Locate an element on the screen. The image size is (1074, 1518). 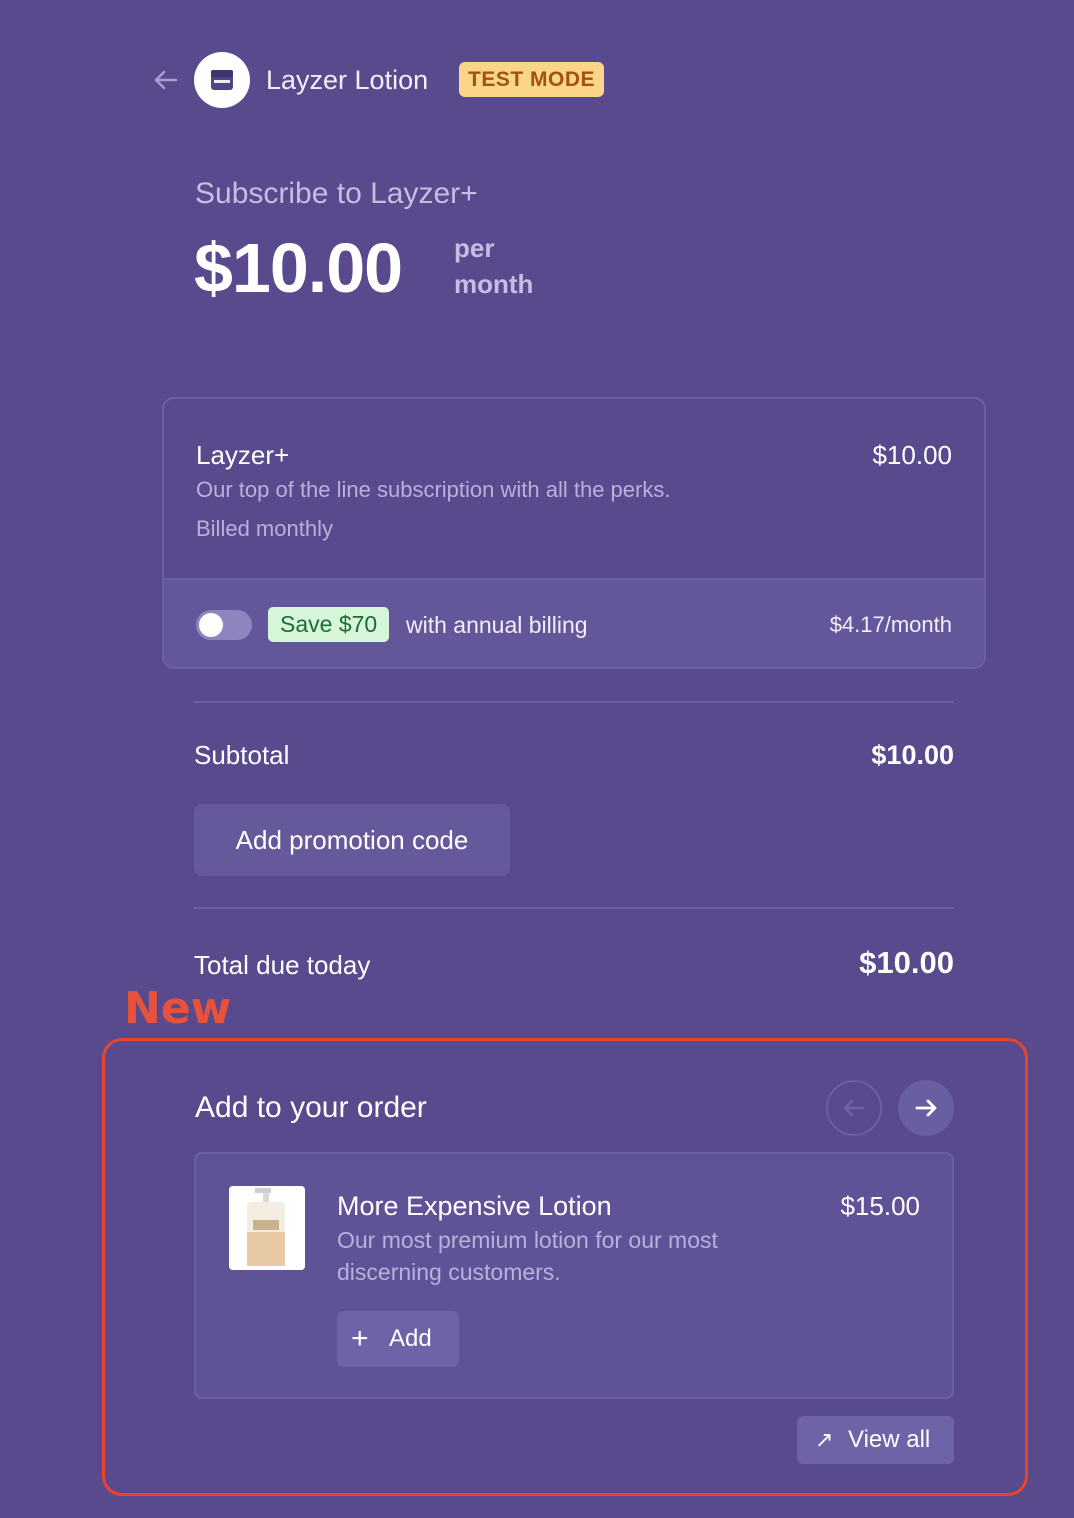
view-all-label: View all is located at coordinates (889, 1439).